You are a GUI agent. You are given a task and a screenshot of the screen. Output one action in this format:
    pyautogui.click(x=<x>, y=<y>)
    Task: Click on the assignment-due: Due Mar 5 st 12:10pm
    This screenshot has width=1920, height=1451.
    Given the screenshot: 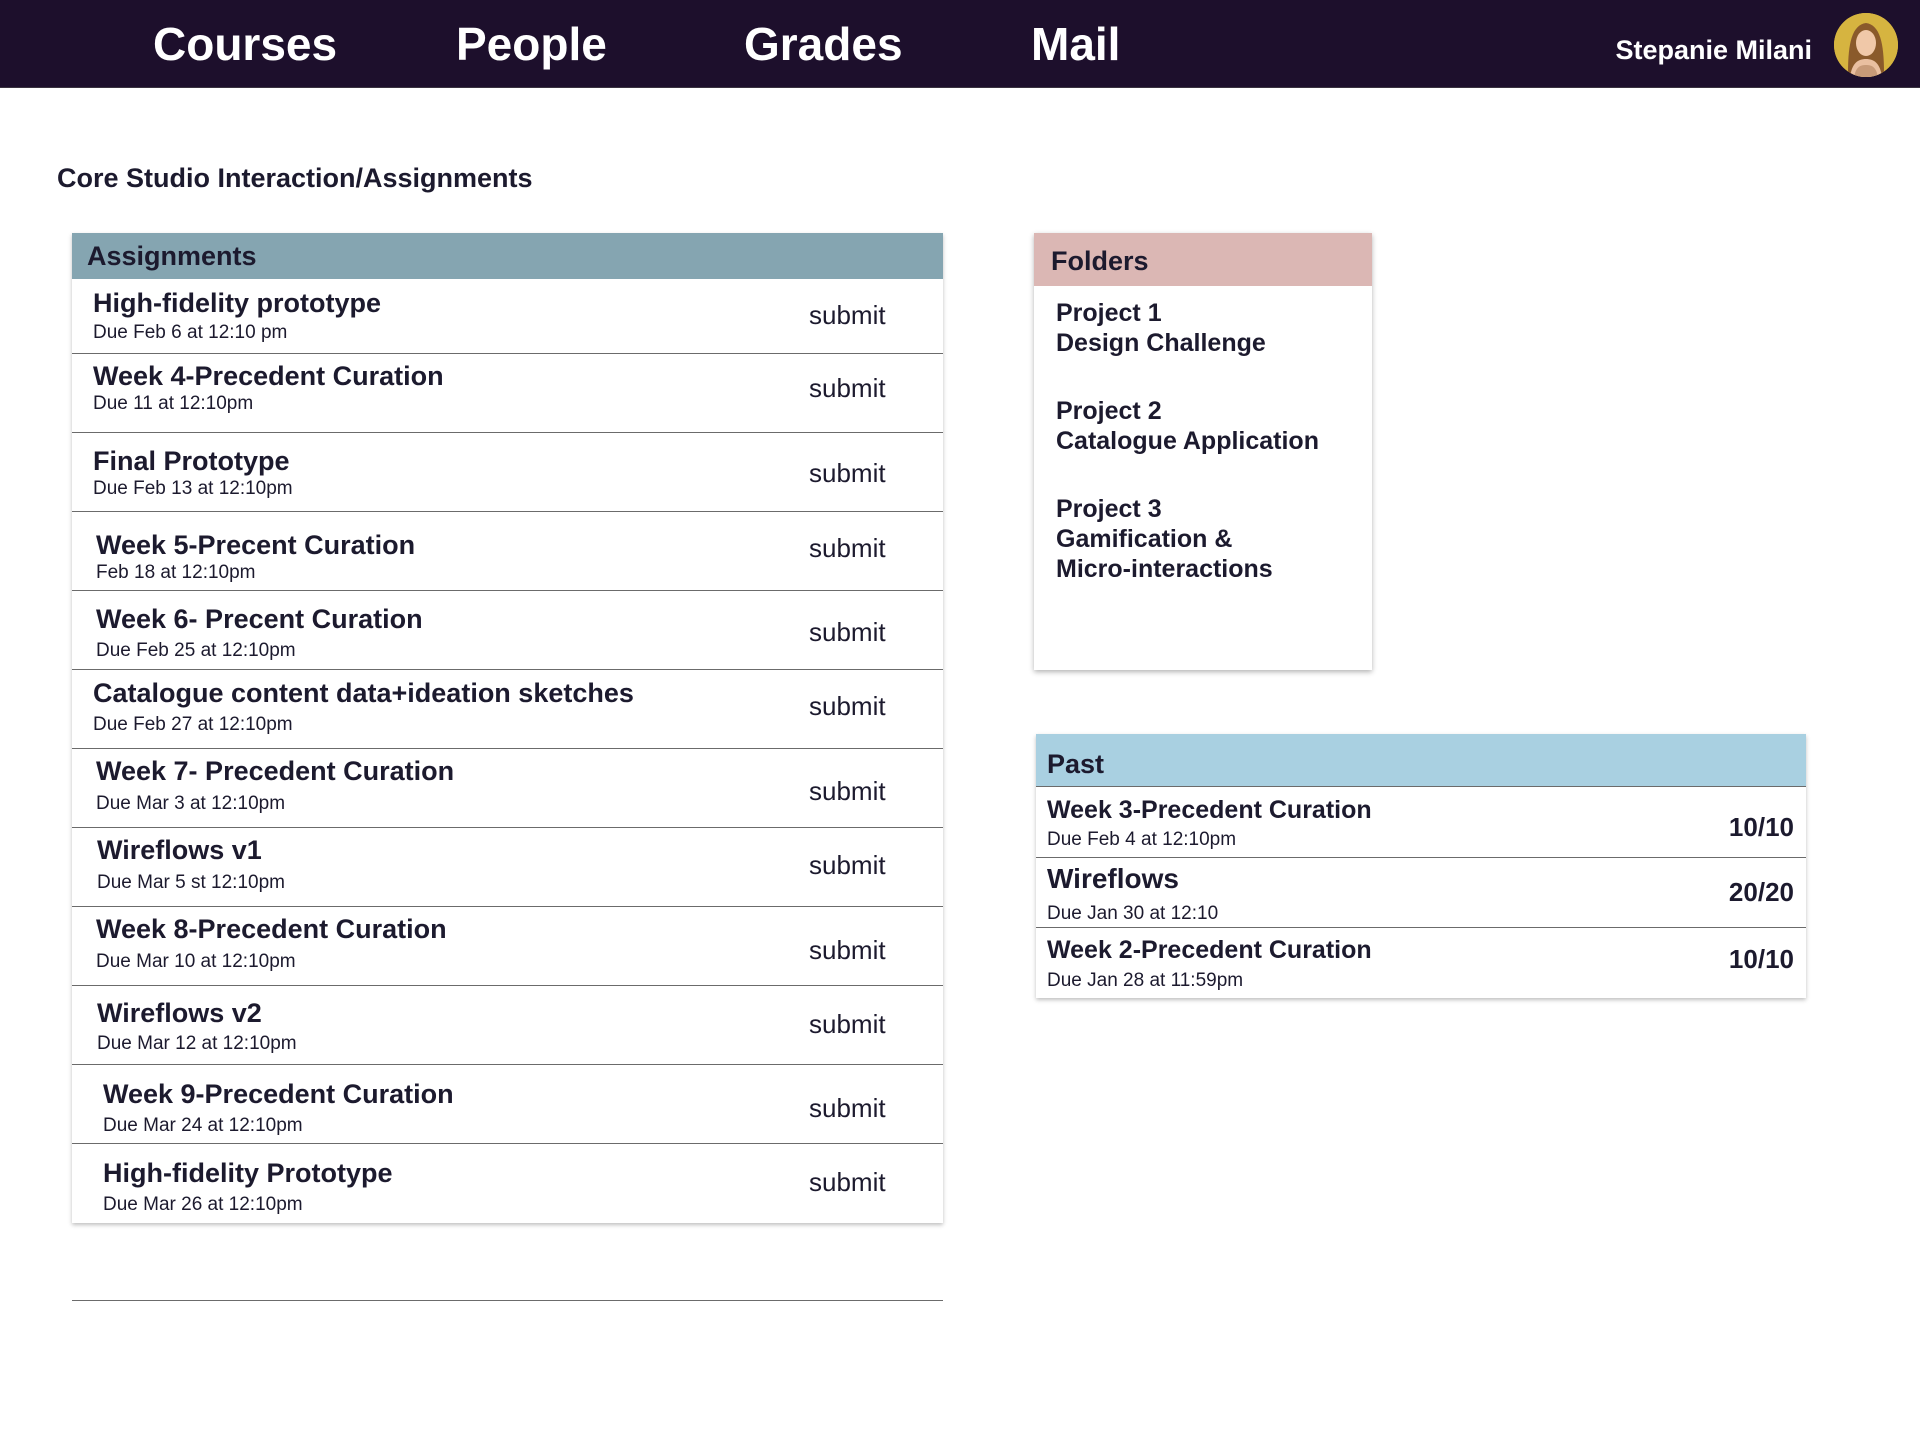 What is the action you would take?
    pyautogui.click(x=191, y=882)
    